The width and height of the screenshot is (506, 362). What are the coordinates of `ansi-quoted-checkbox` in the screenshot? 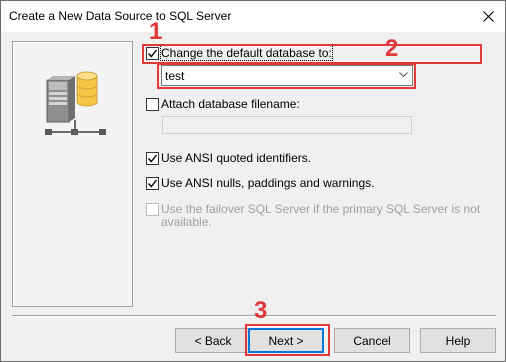 It's located at (152, 158).